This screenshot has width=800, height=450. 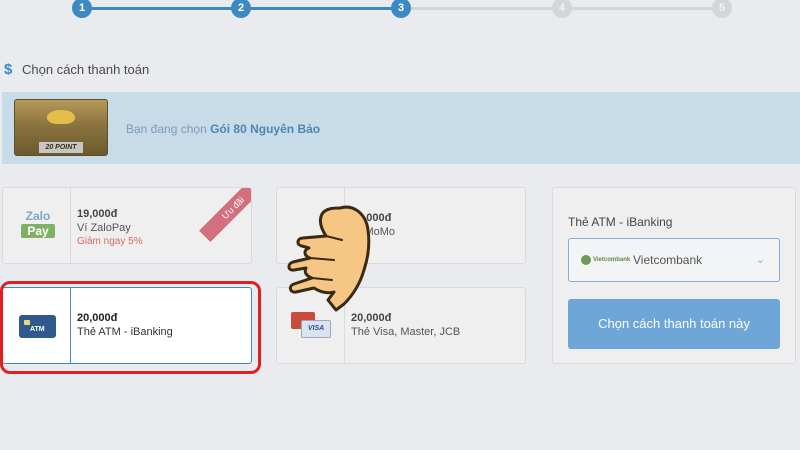 I want to click on step-5: 5, so click(x=722, y=9).